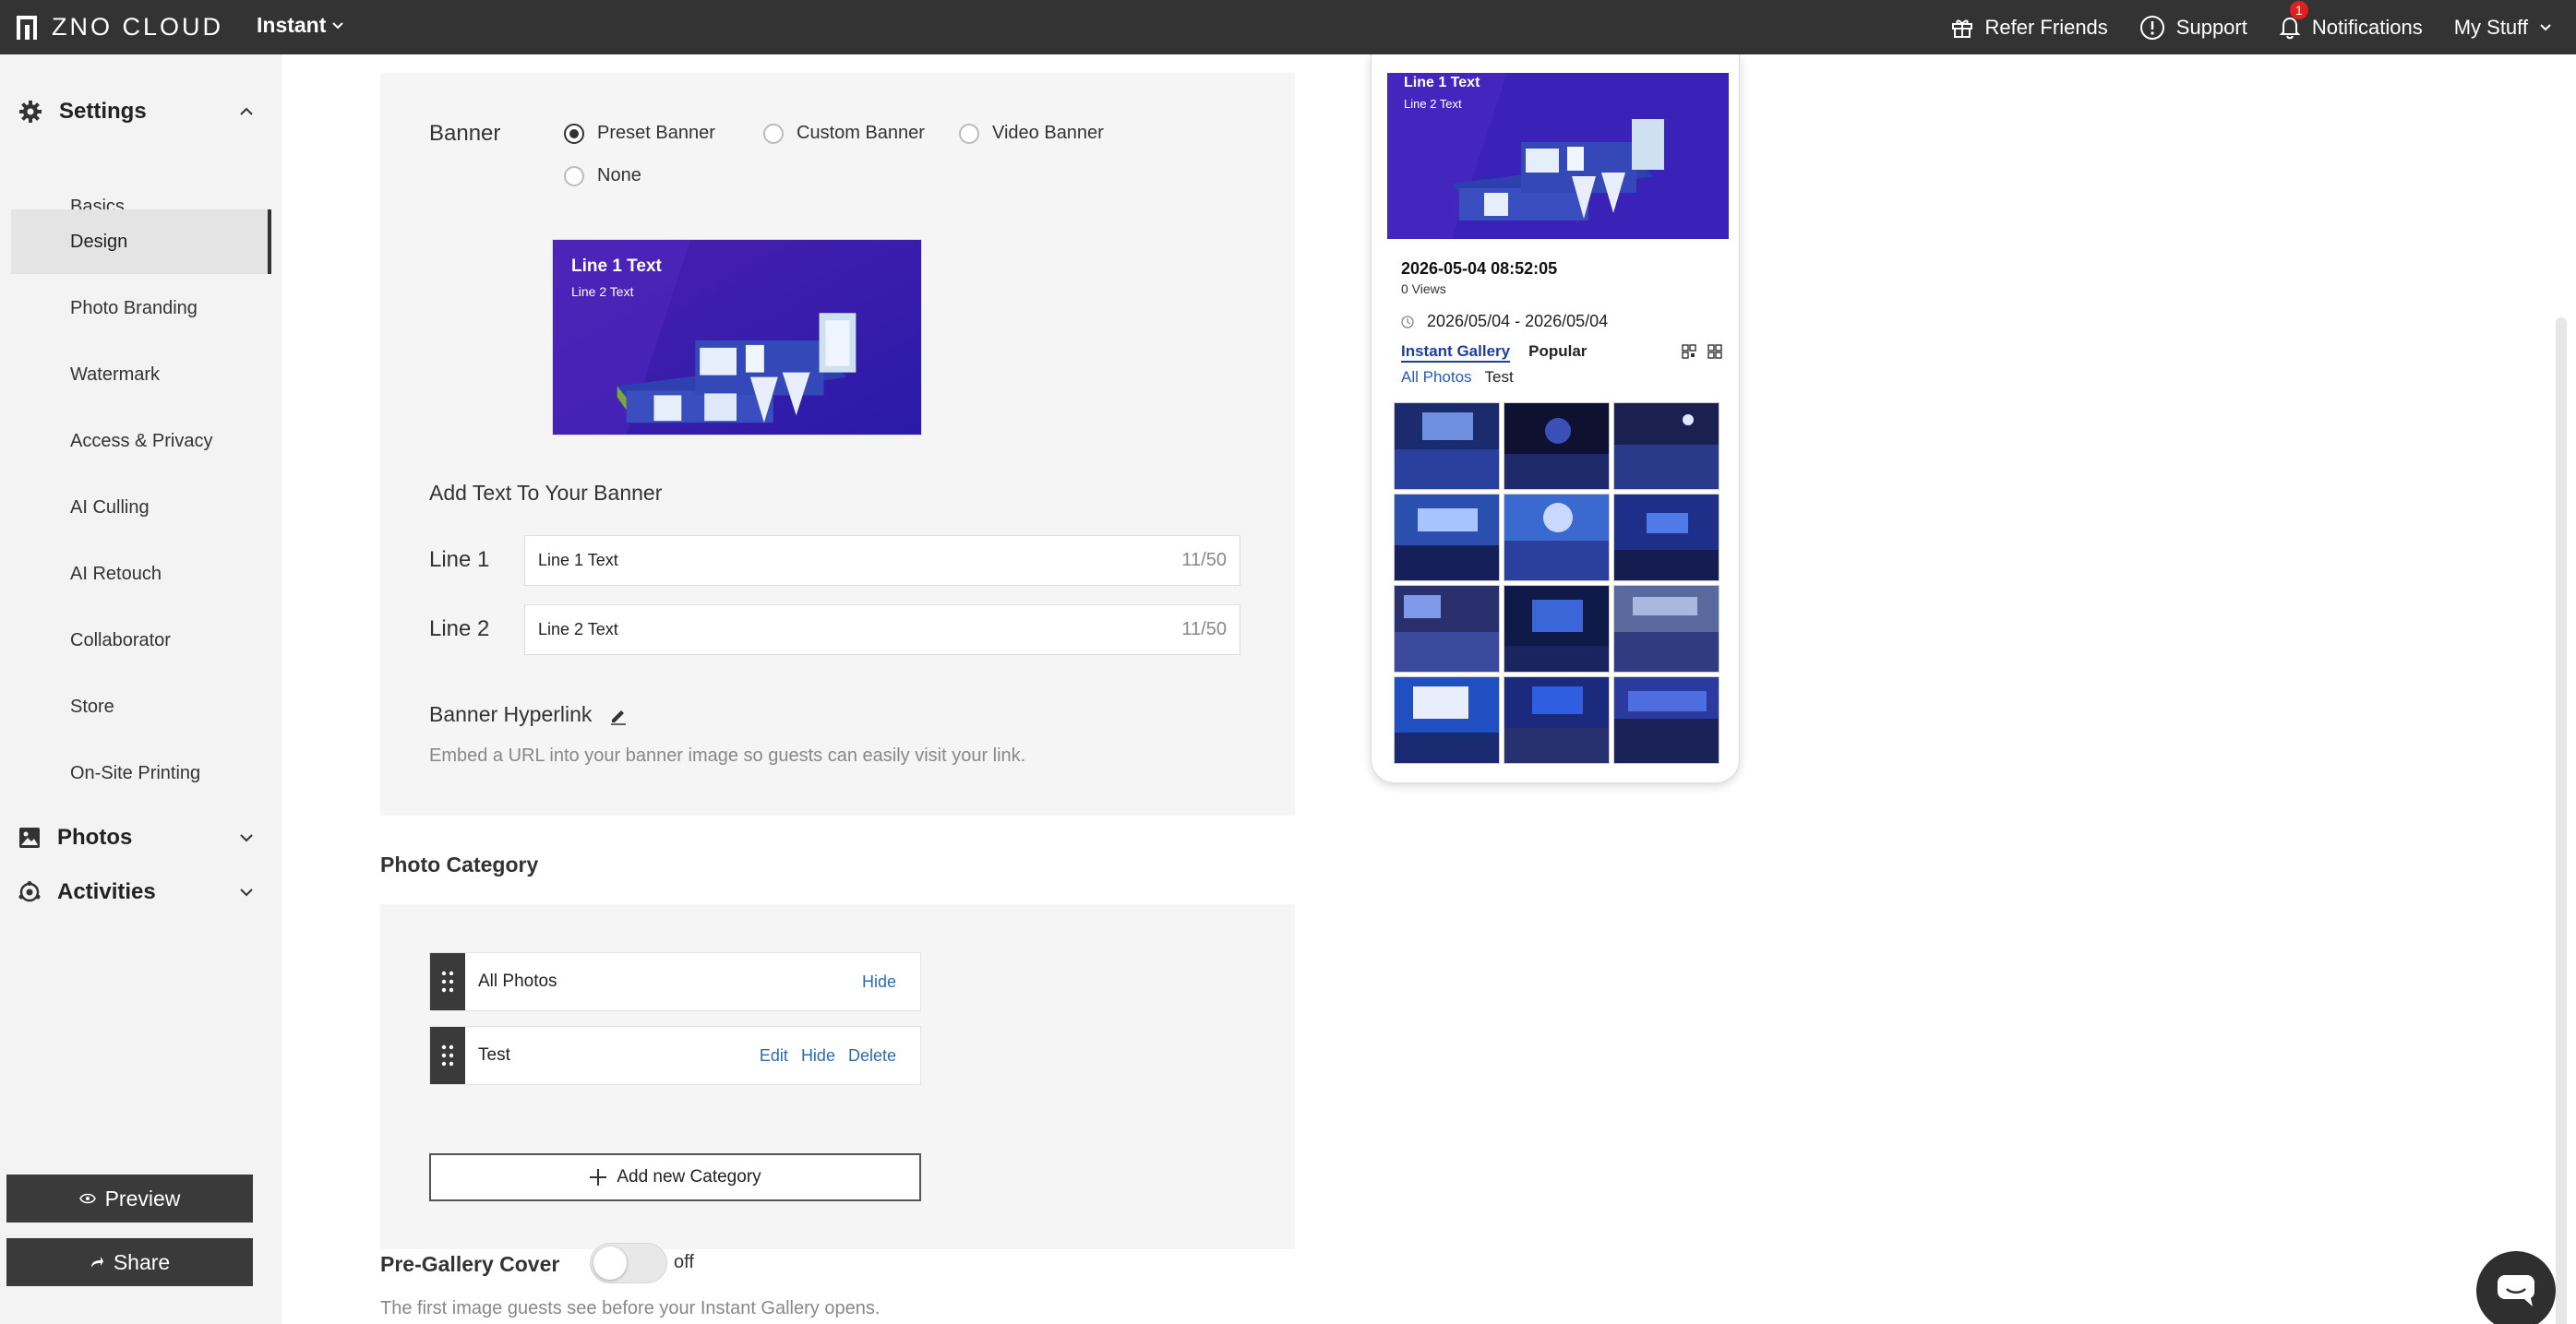  I want to click on add-text-title: Add Text To Your Banner, so click(546, 493).